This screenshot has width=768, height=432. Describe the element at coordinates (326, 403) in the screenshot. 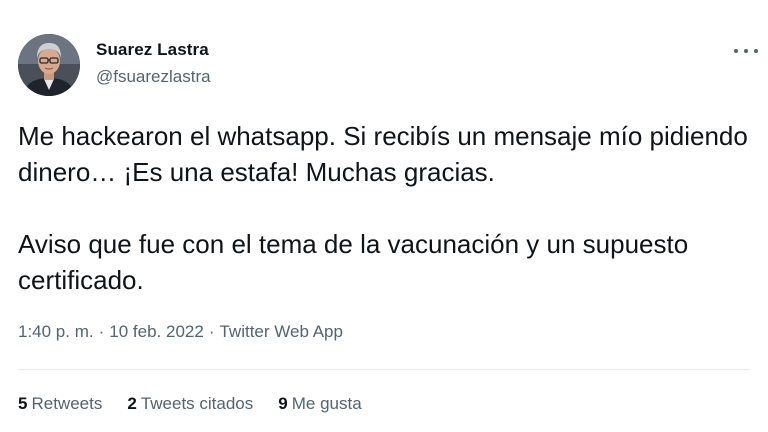

I see `likes-label: Me gusta` at that location.